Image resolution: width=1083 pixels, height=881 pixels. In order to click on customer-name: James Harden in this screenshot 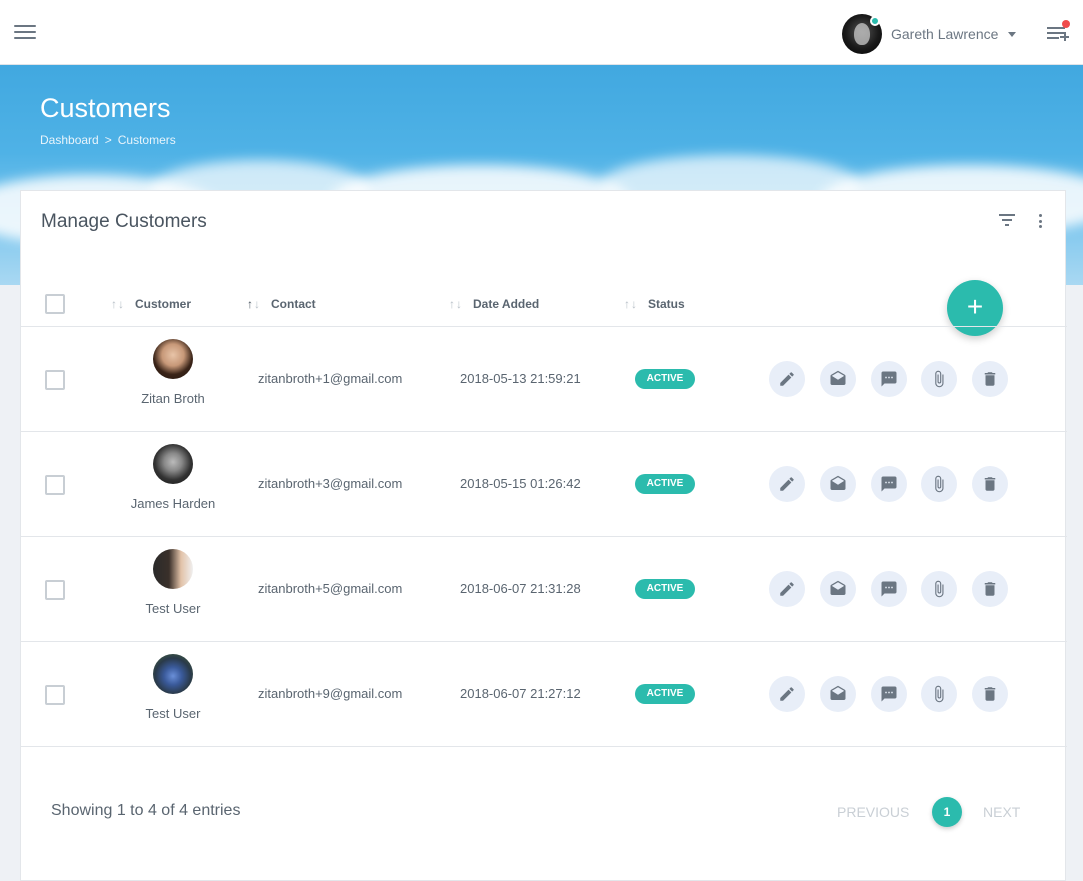, I will do `click(173, 503)`.